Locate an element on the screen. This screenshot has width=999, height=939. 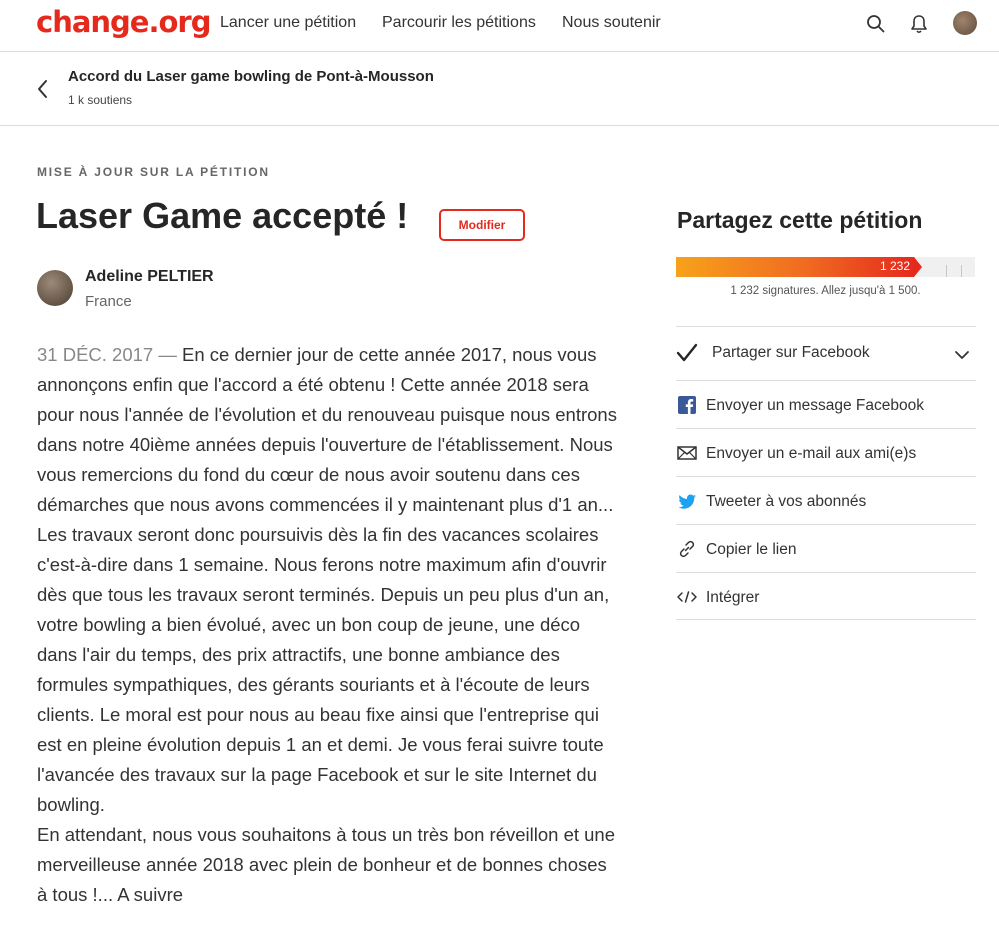
author-avatar is located at coordinates (55, 288).